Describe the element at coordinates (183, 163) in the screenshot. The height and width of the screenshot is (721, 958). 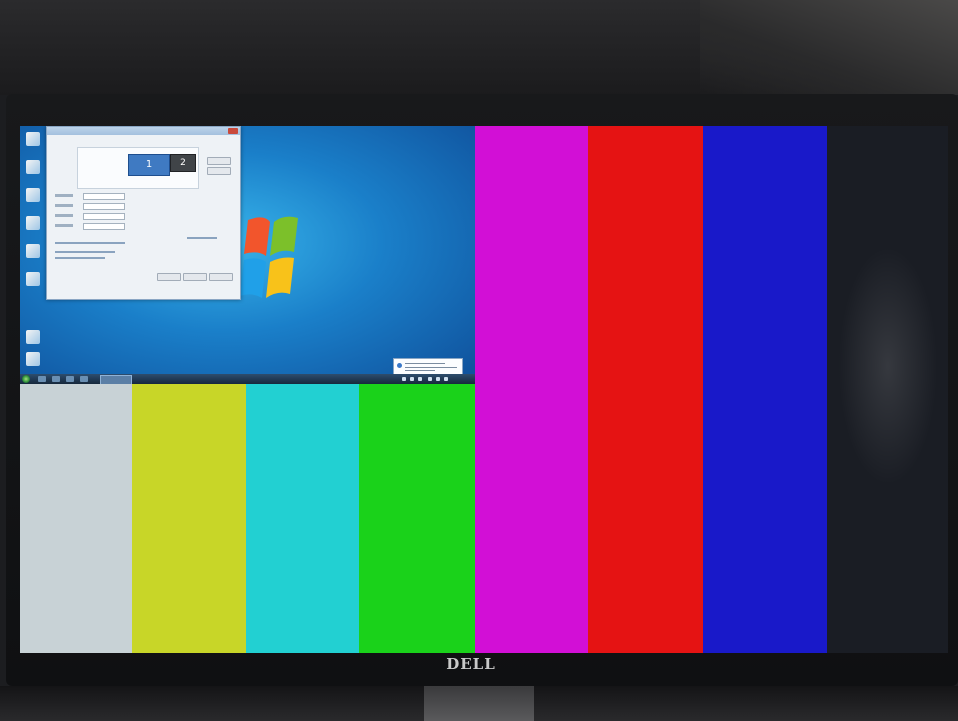
I see `monitor-2-tile: 2` at that location.